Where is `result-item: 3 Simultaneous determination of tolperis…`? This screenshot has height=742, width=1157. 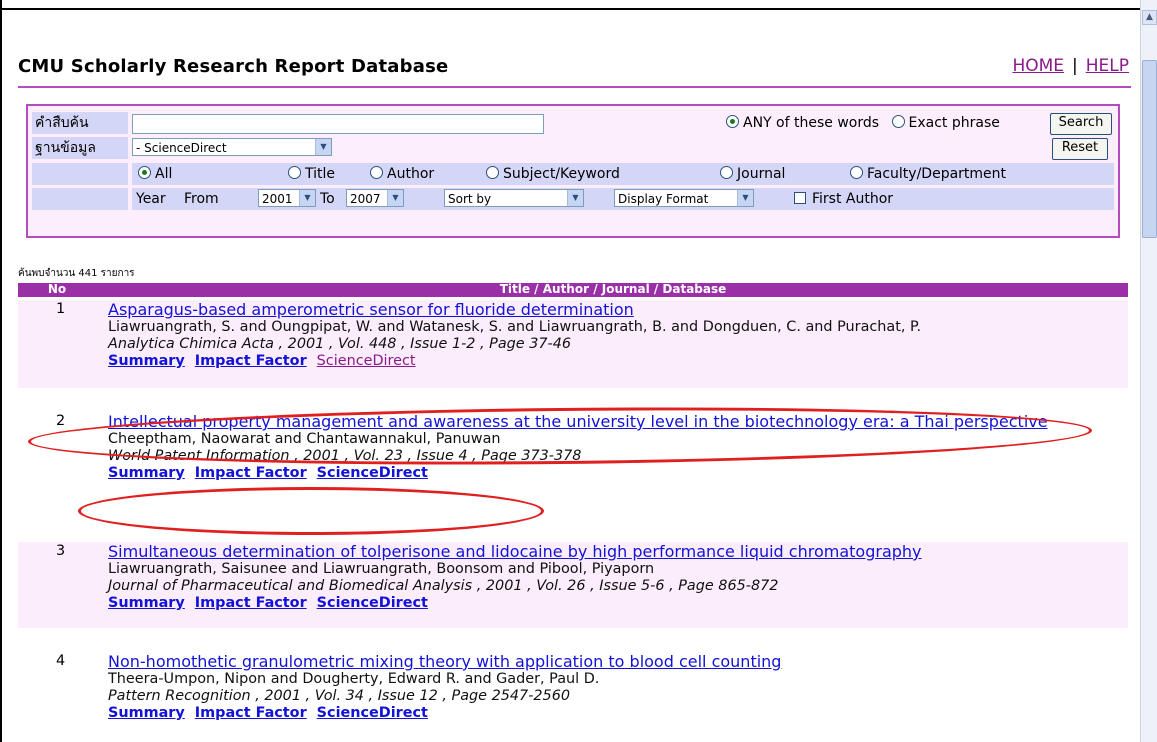 result-item: 3 Simultaneous determination of tolperis… is located at coordinates (573, 585).